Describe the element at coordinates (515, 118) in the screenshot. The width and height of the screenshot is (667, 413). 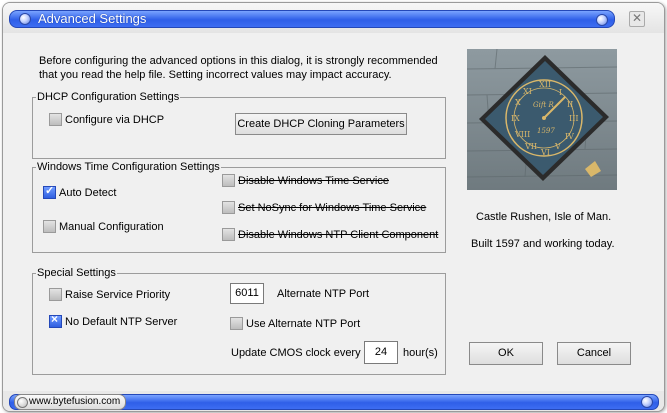
I see `svg-text: IX` at that location.